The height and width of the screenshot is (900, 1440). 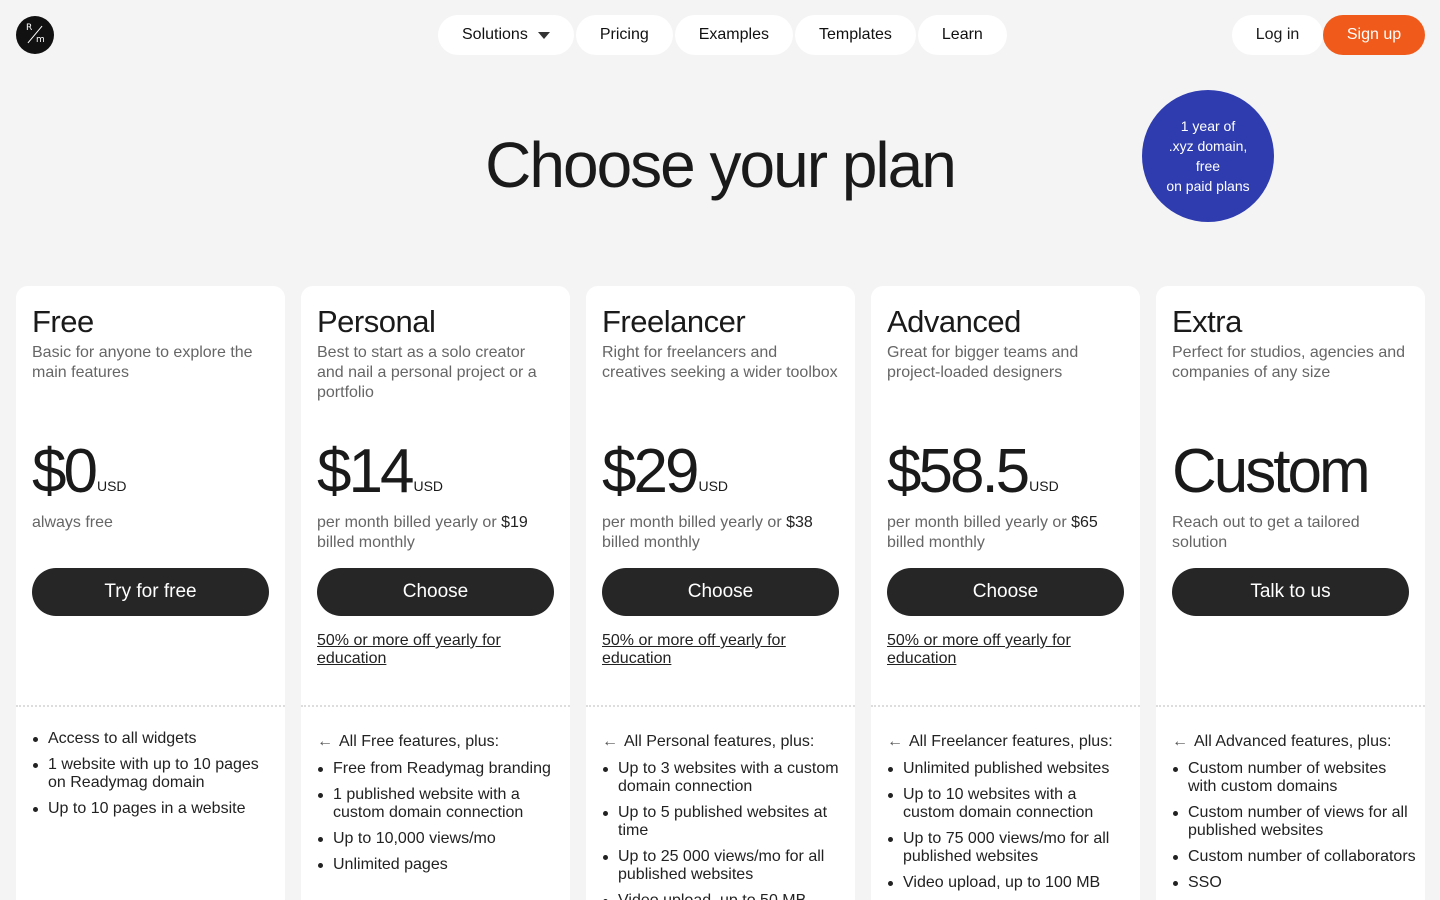 I want to click on features-heading-label: All Freelancer features, plus:, so click(x=1011, y=741).